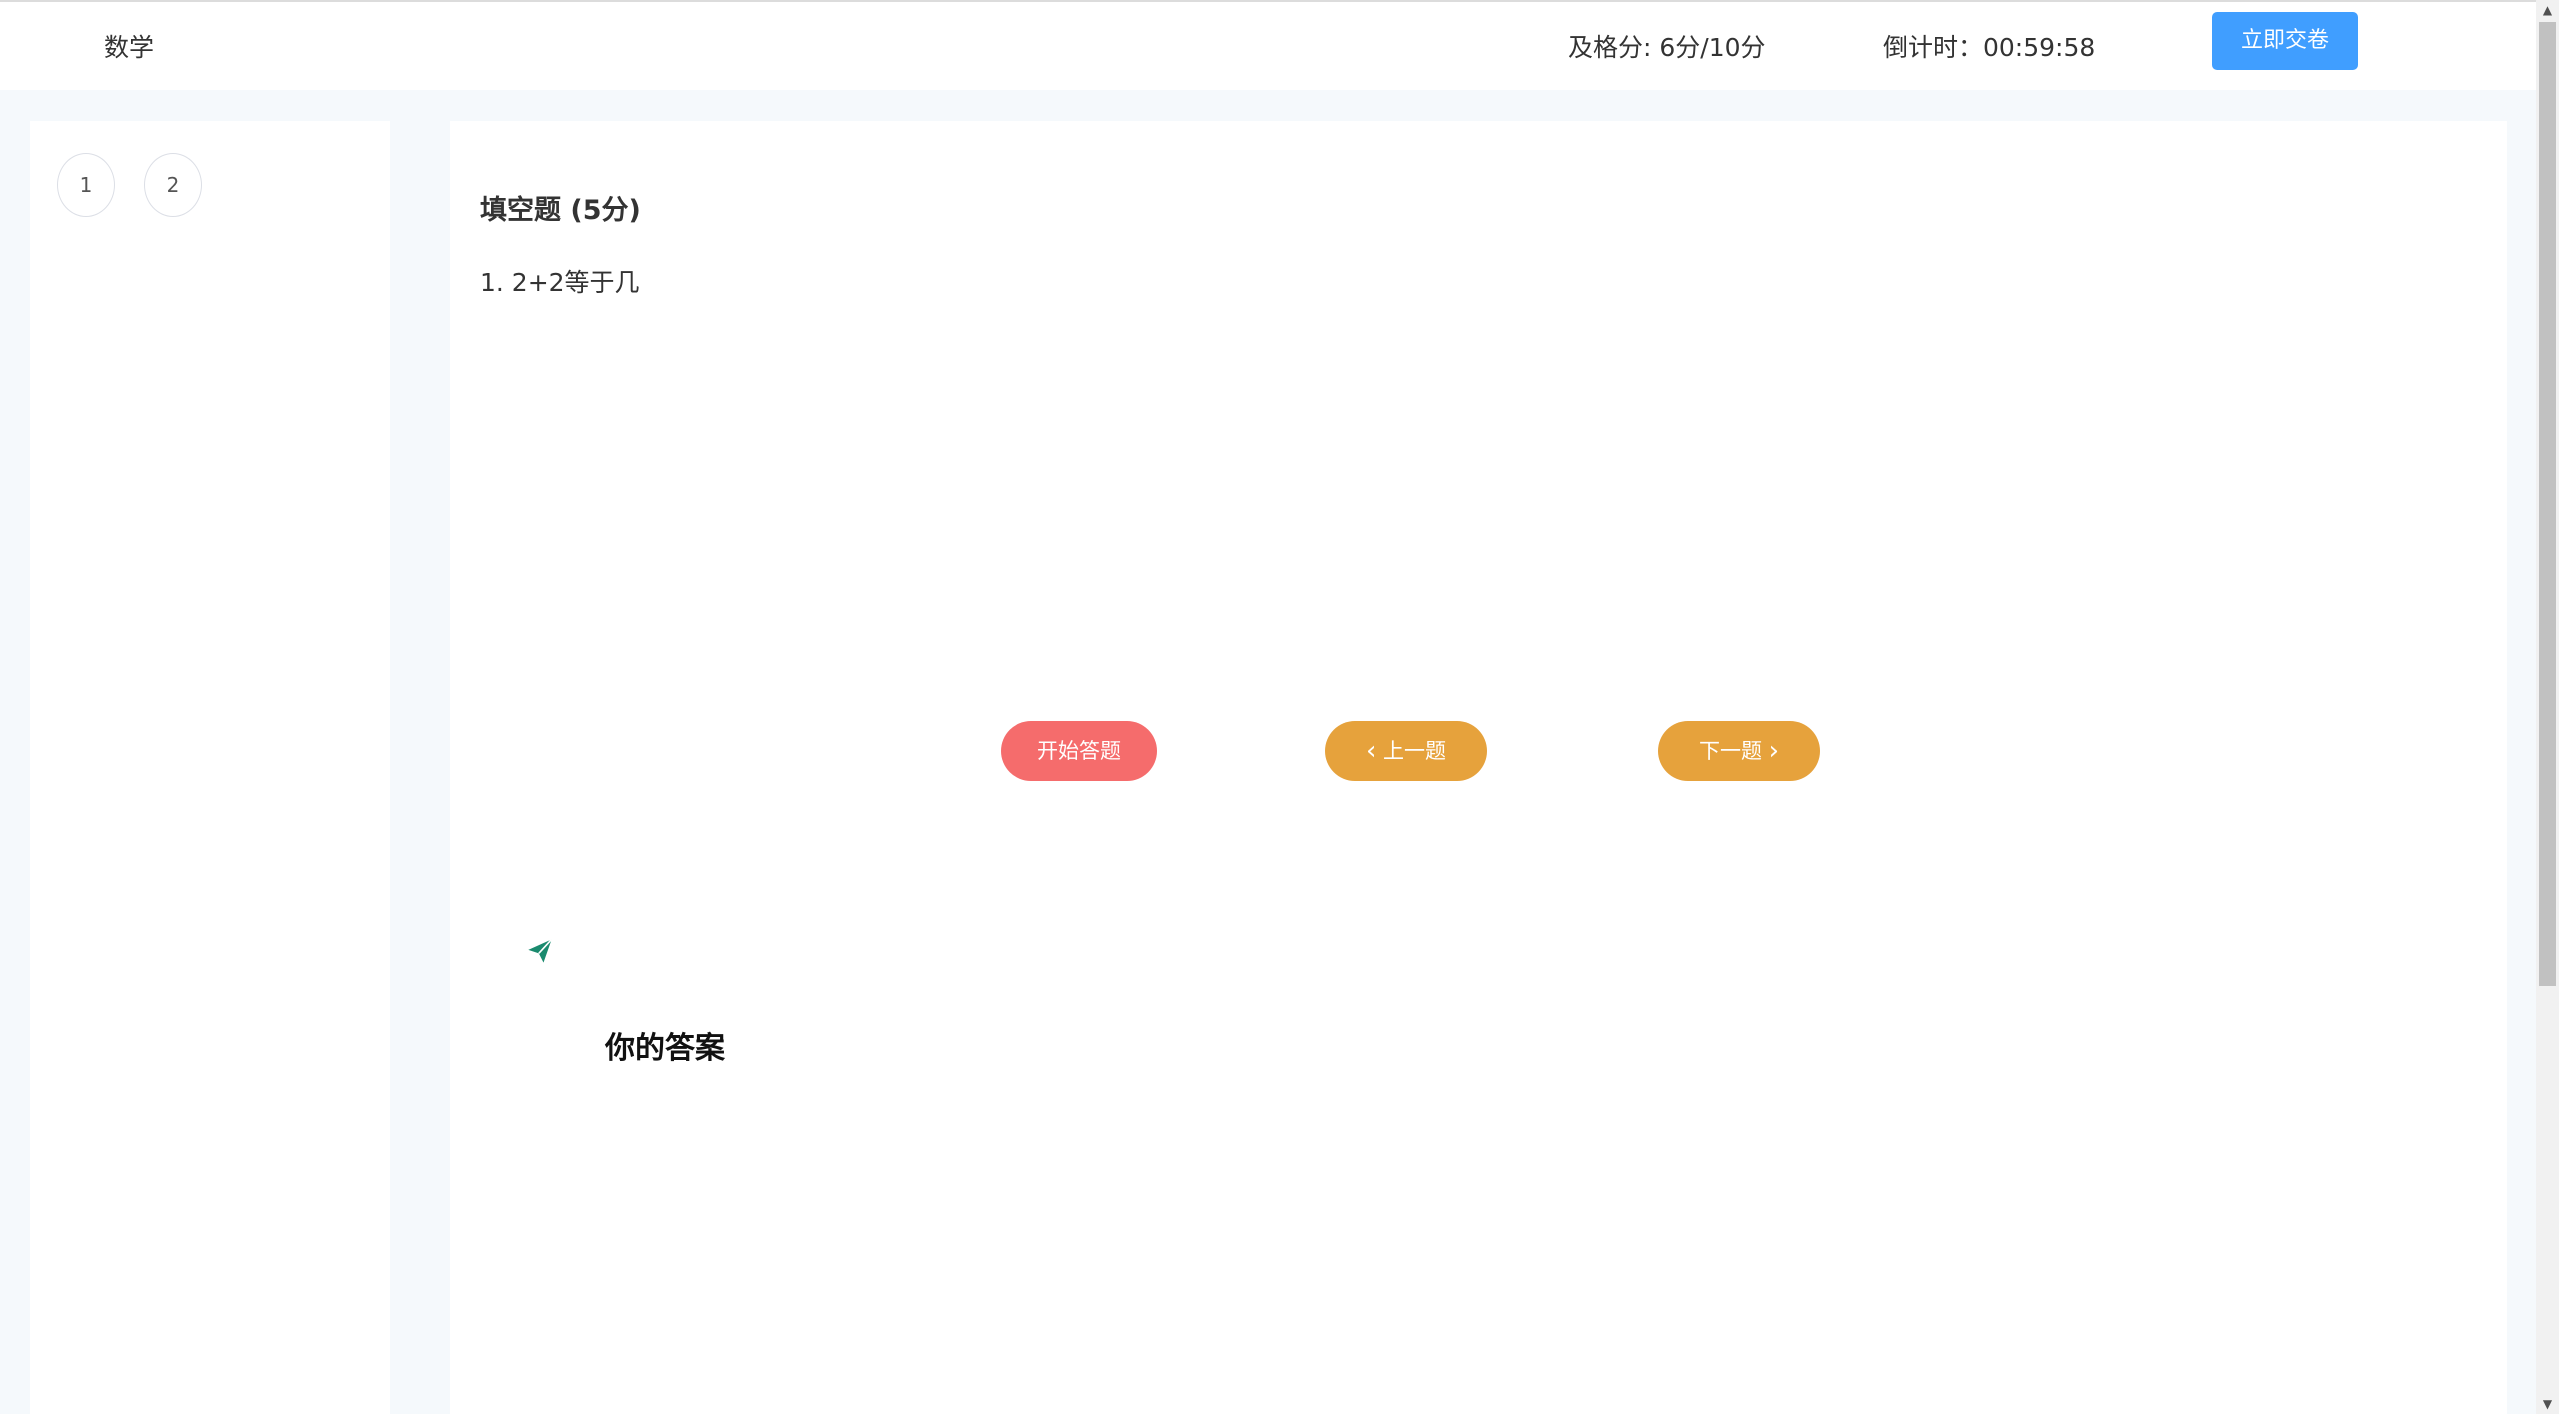  I want to click on paper-plane-icon, so click(540, 951).